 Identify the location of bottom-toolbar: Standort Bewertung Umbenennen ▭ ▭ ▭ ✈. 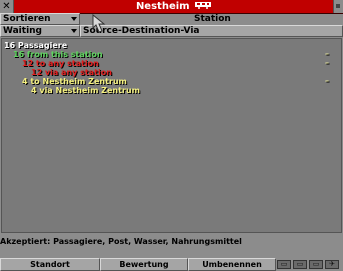
(171, 264).